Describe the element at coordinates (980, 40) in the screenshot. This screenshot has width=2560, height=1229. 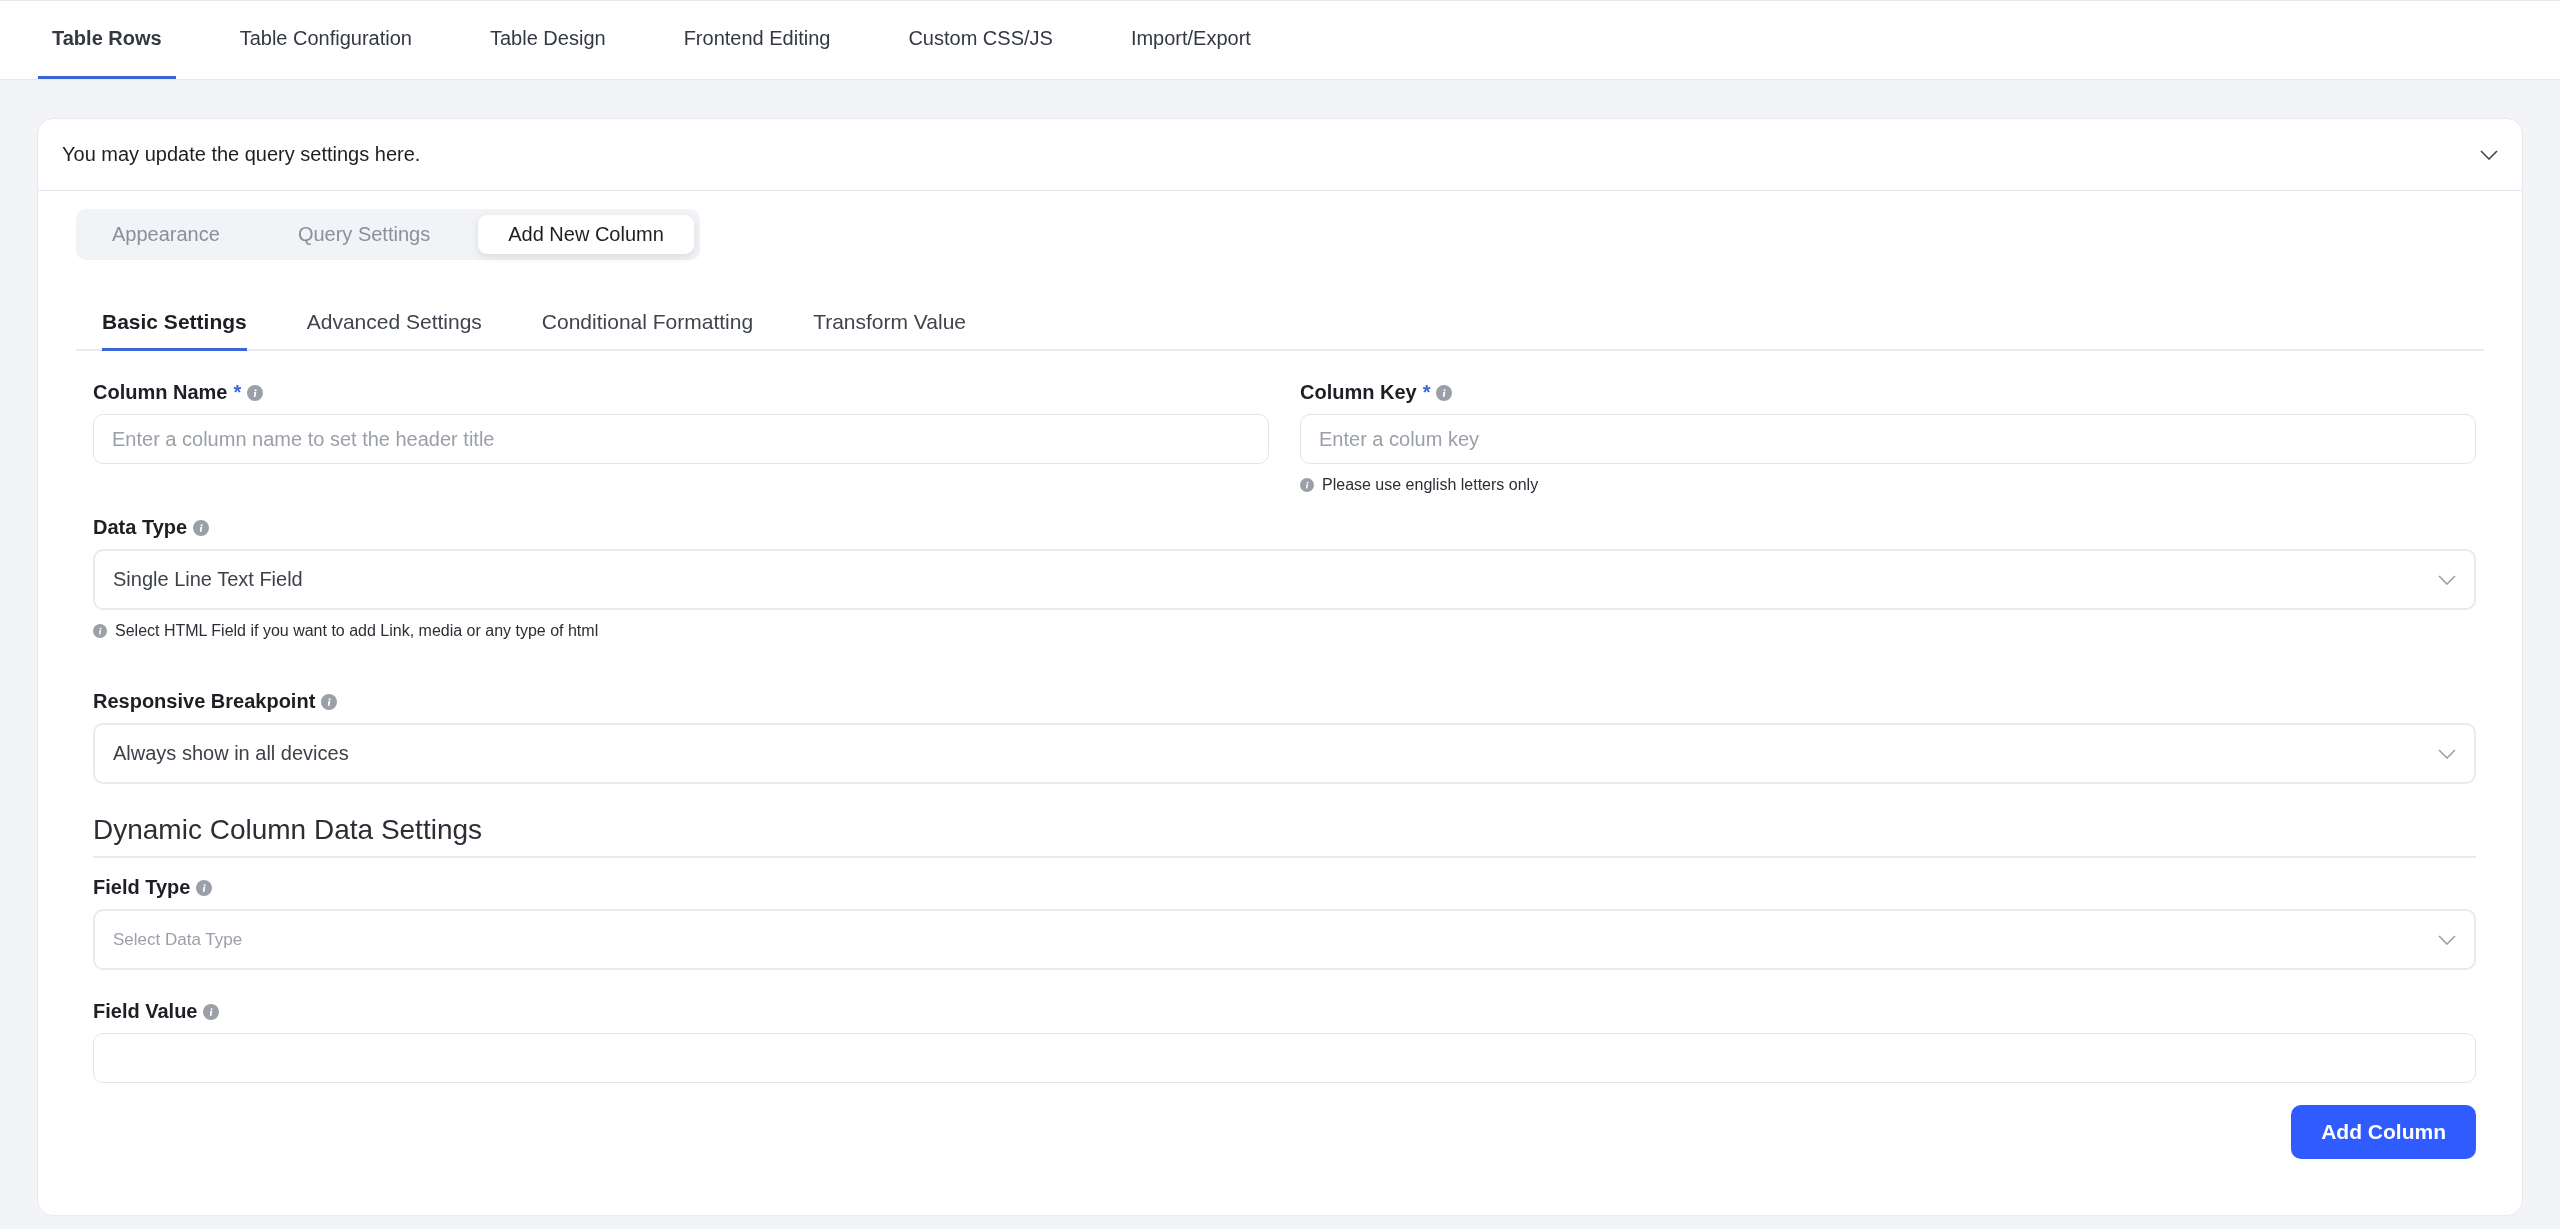
I see `nav-tab: Custom CSS/JS` at that location.